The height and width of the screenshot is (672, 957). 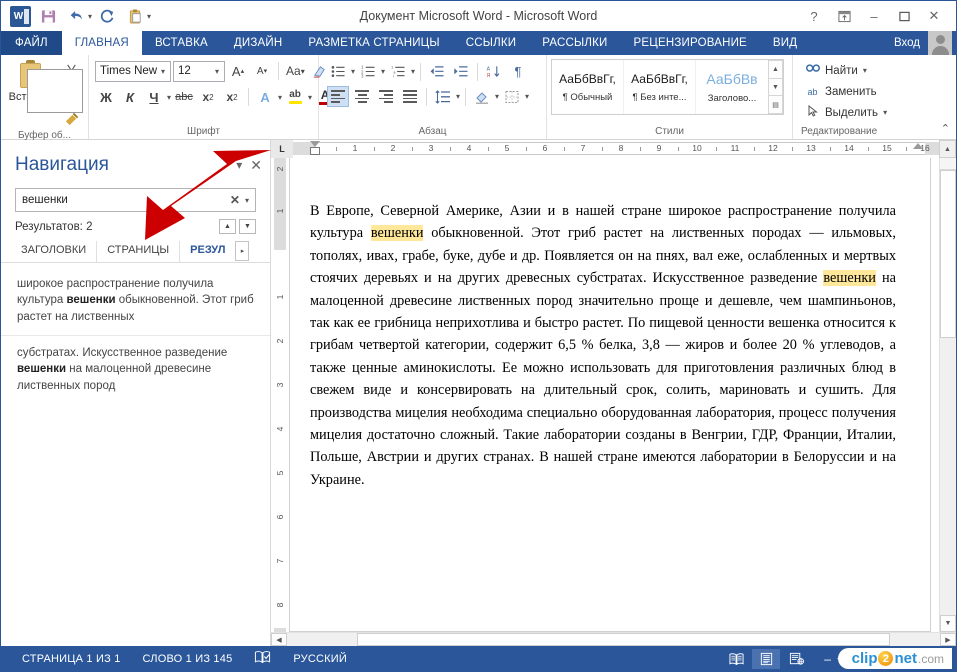 What do you see at coordinates (948, 254) in the screenshot?
I see `scrollbar-thumb` at bounding box center [948, 254].